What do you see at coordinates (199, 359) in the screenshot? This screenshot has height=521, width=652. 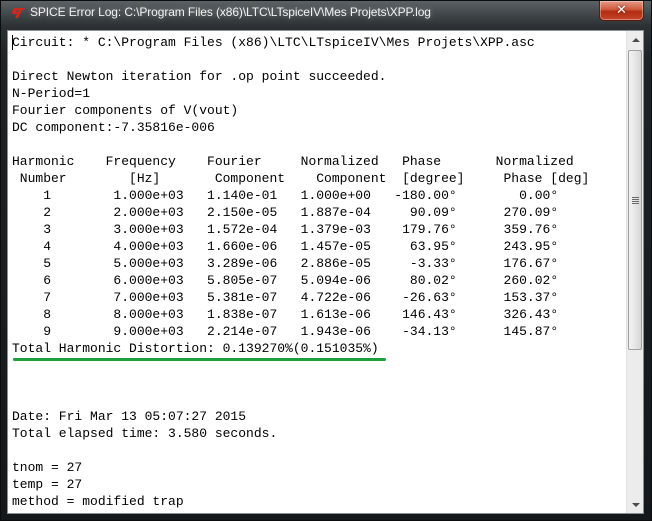 I see `thd-highlight-underline` at bounding box center [199, 359].